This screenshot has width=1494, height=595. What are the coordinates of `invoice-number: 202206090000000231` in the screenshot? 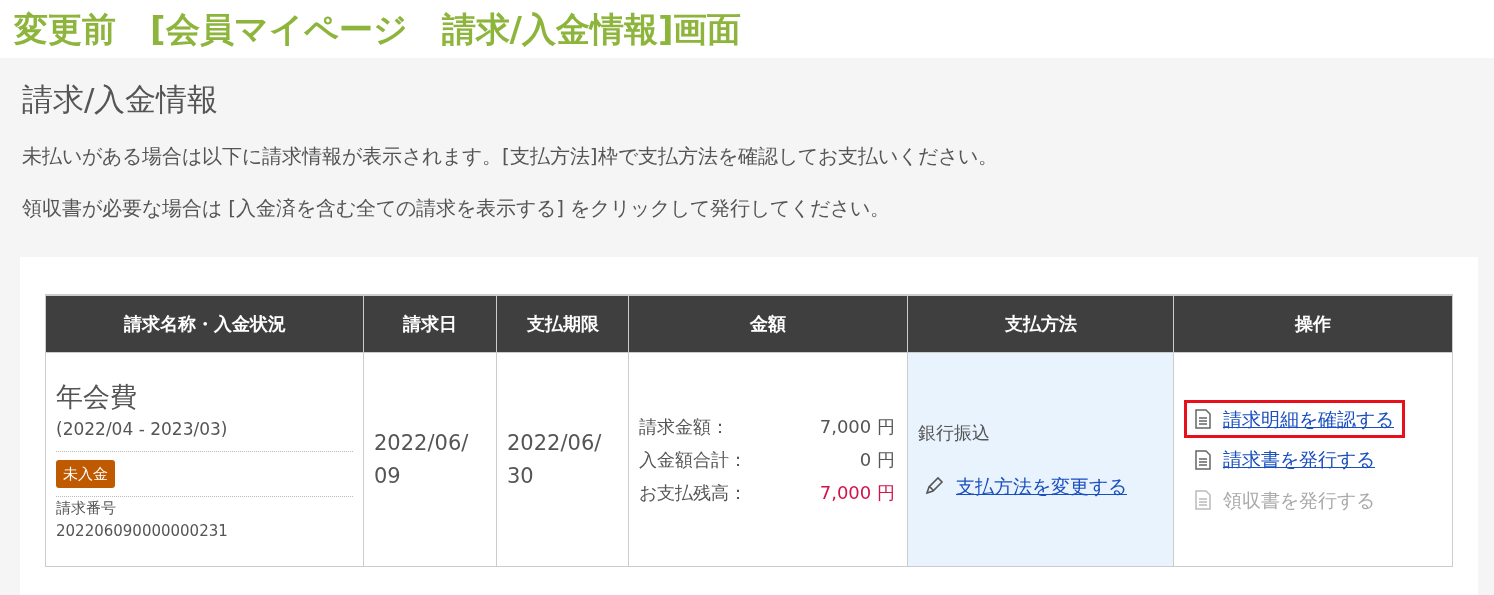 It's located at (142, 531).